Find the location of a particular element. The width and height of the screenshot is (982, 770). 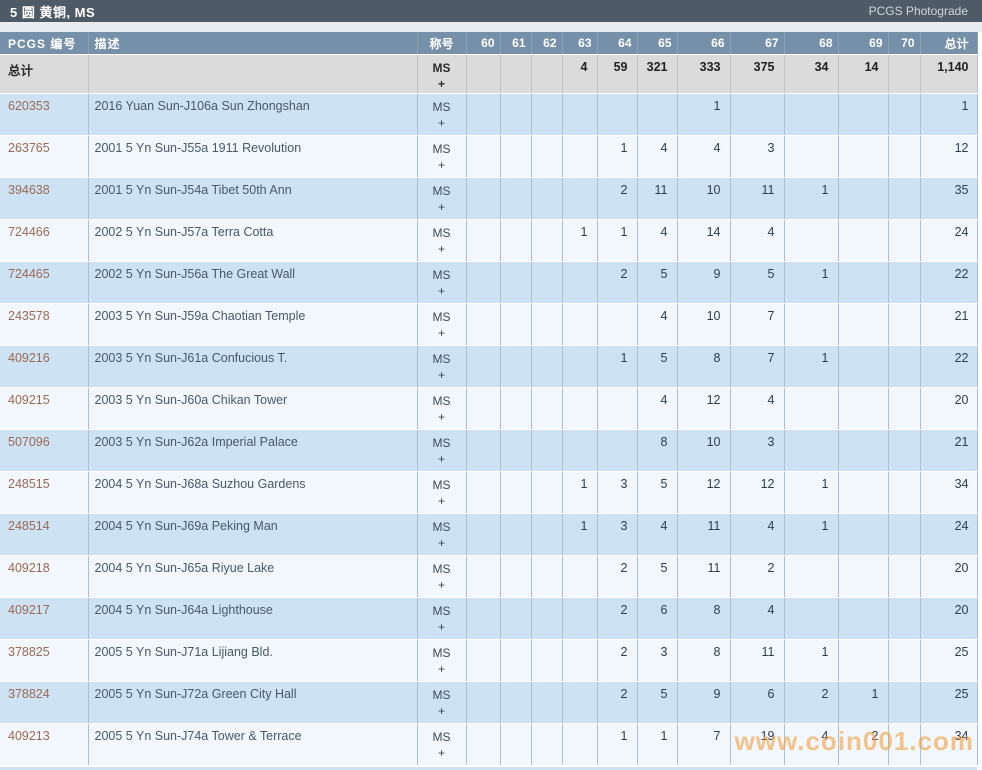

pcgs-number-link: 394638 is located at coordinates (44, 198).